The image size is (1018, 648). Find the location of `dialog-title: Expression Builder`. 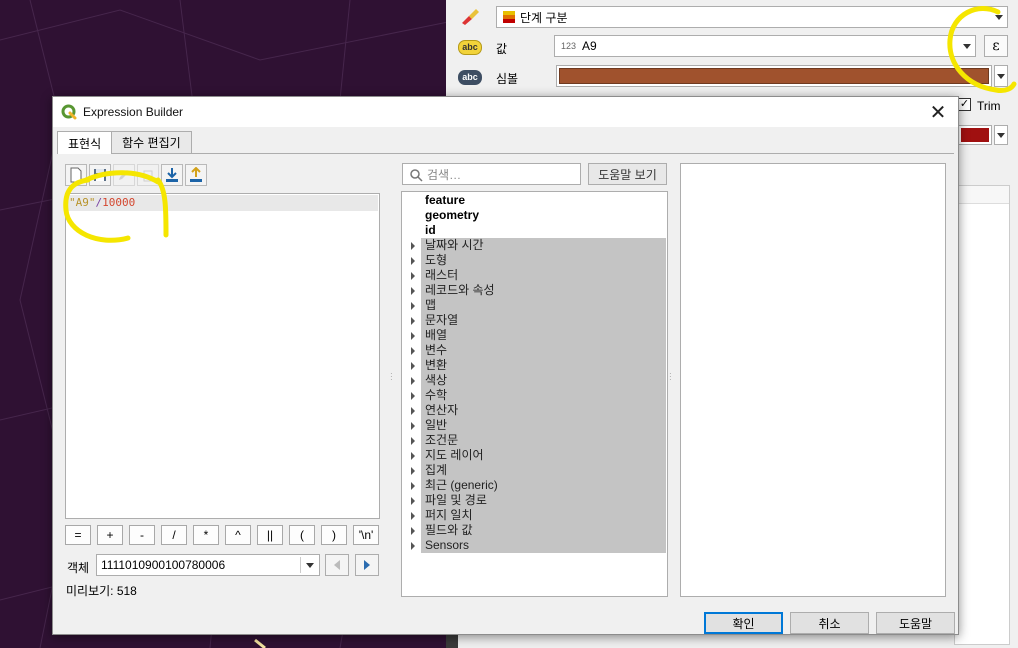

dialog-title: Expression Builder is located at coordinates (133, 112).